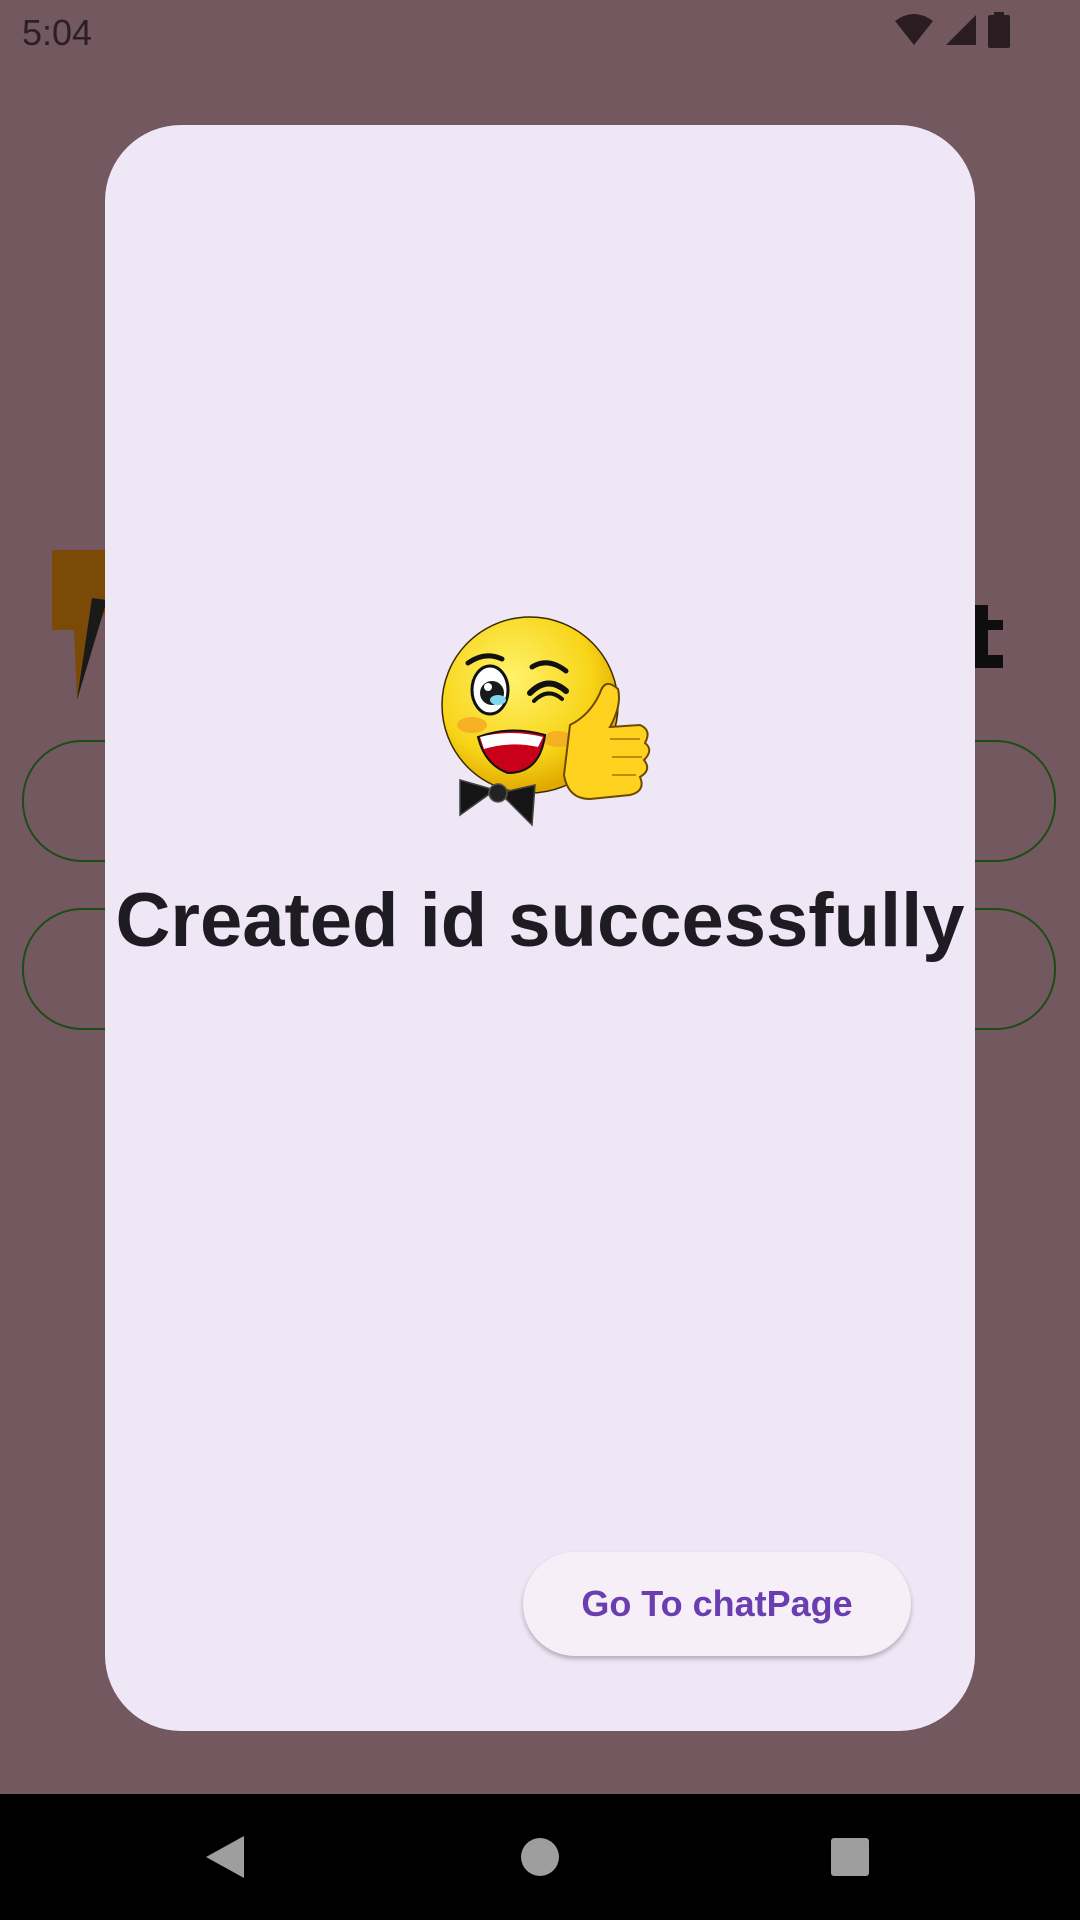  Describe the element at coordinates (999, 30) in the screenshot. I see `battery-icon` at that location.